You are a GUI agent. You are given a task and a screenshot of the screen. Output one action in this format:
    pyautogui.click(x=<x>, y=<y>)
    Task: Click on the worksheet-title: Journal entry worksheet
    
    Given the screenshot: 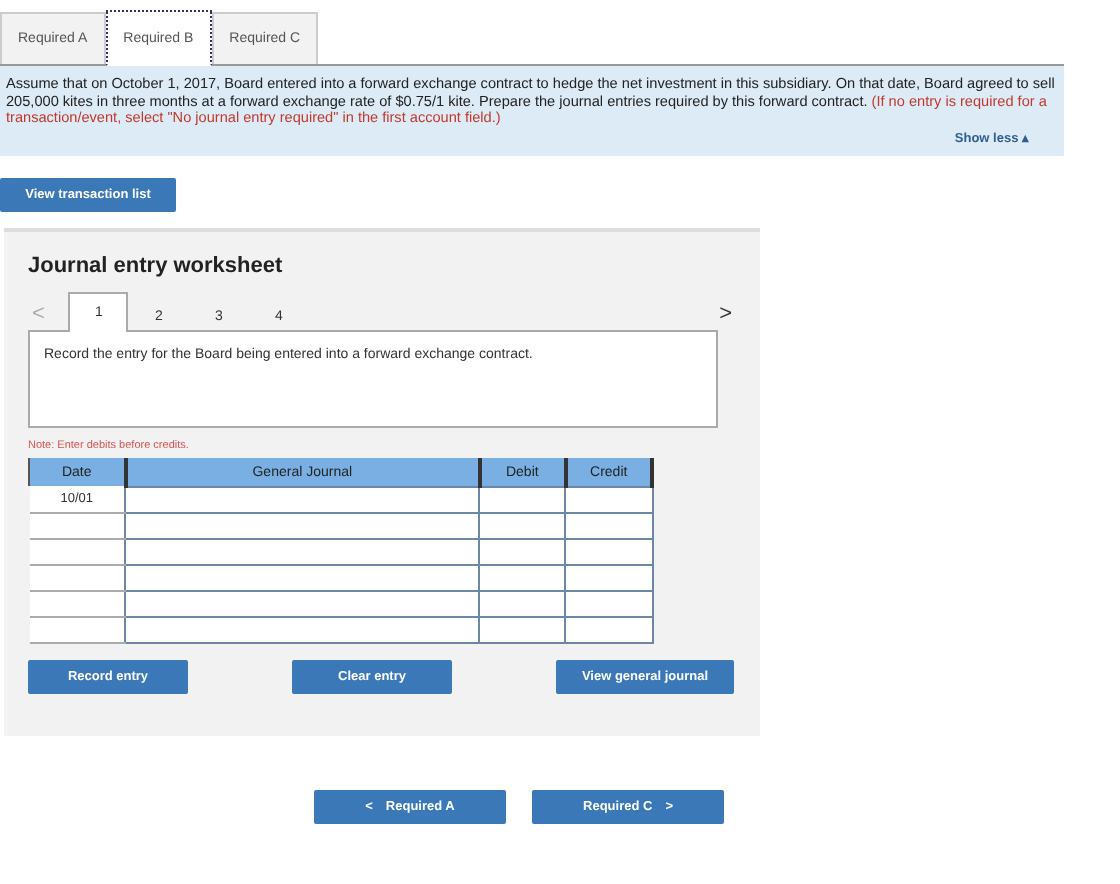 What is the action you would take?
    pyautogui.click(x=156, y=266)
    